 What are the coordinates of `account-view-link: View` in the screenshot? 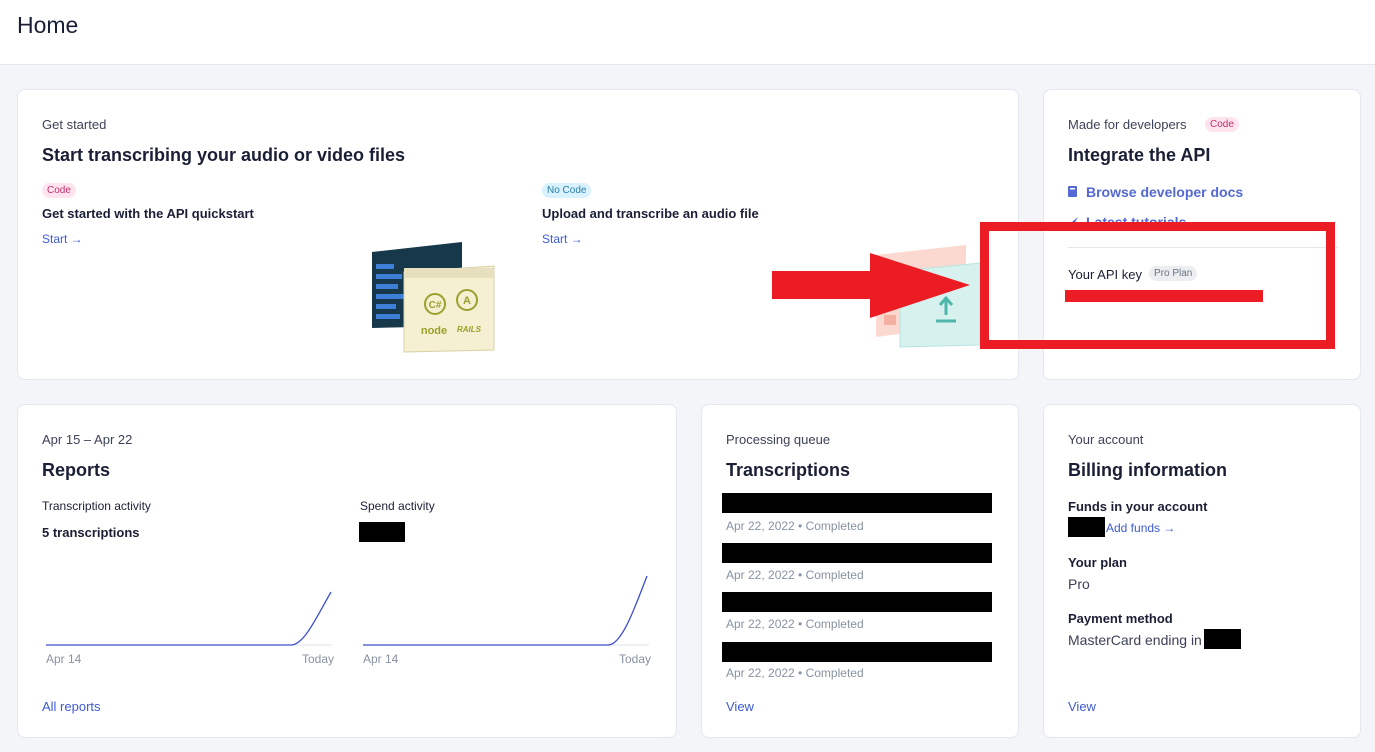 It's located at (1082, 706).